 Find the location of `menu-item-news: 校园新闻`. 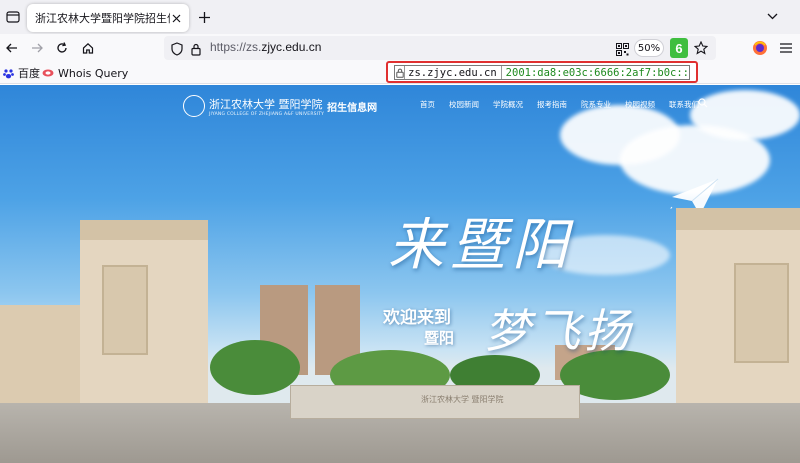

menu-item-news: 校园新闻 is located at coordinates (464, 104).